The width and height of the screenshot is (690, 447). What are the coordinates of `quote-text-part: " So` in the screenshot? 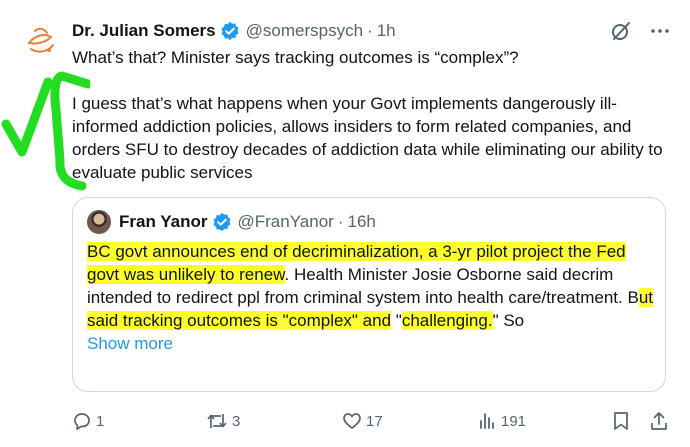 It's located at (508, 320).